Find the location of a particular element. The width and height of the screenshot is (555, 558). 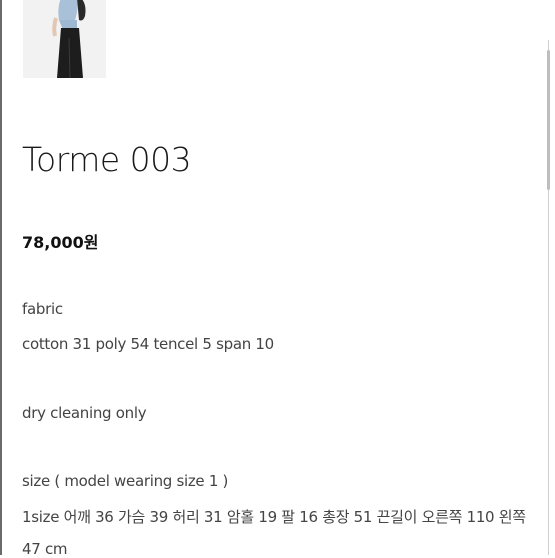

scrollbar-thumb is located at coordinates (548, 120).